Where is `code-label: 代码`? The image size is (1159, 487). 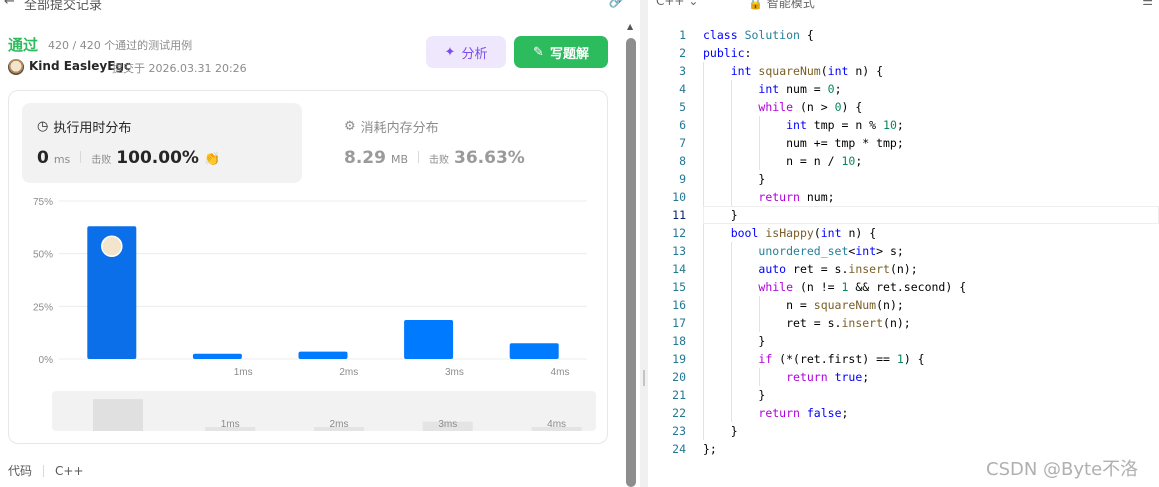
code-label: 代码 is located at coordinates (20, 471).